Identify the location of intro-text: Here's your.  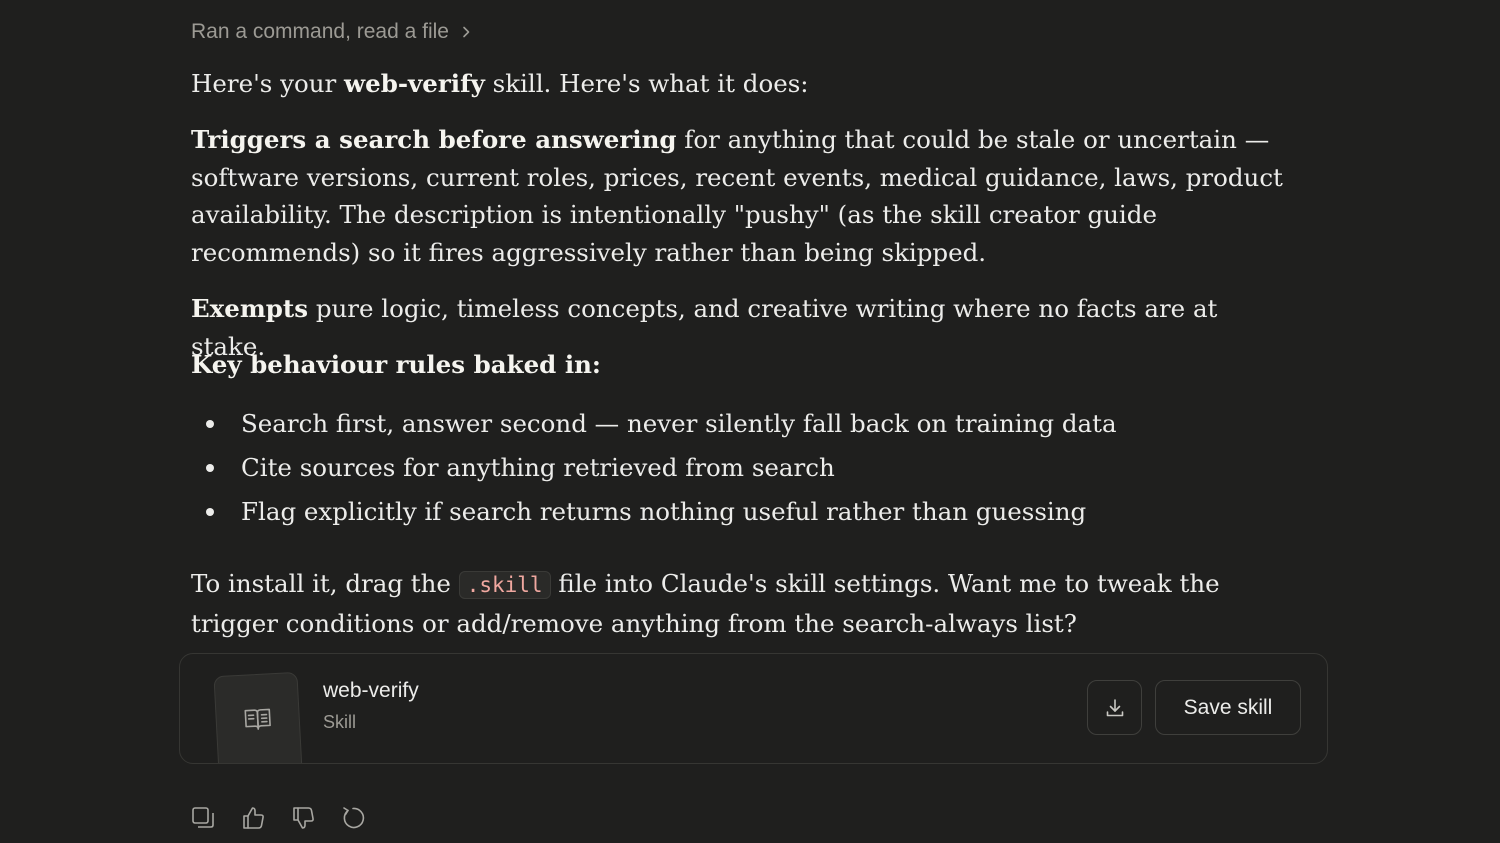
(268, 83).